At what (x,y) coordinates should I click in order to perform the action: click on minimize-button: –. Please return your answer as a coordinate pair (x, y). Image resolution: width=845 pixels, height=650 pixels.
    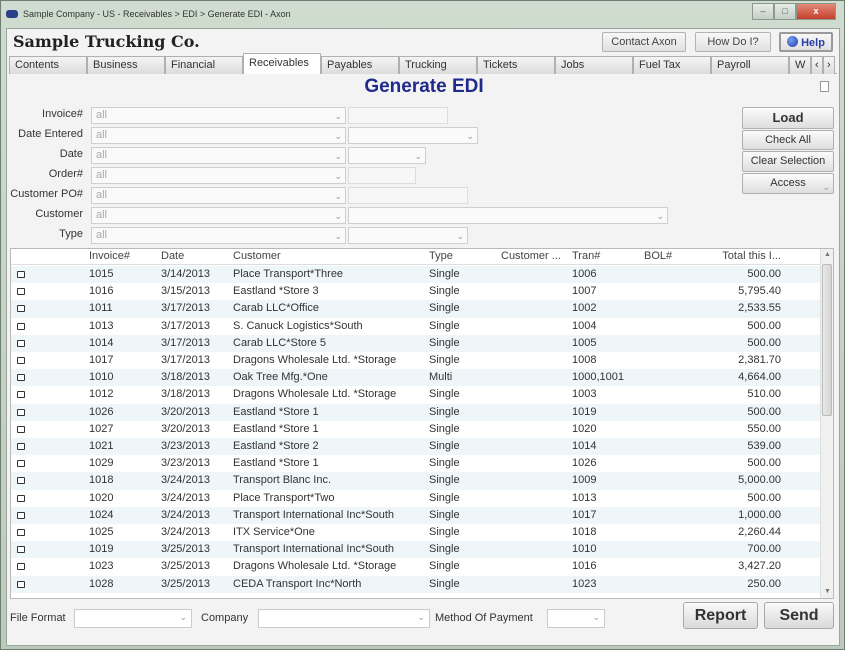
    Looking at the image, I should click on (763, 11).